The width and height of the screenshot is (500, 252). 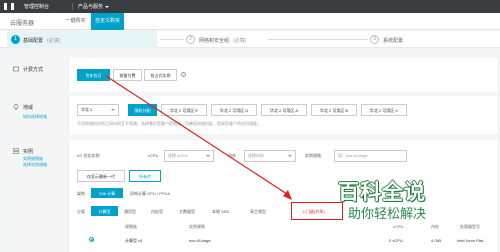 I want to click on watermark: 百科全说 助你轻松解决, so click(x=418, y=201).